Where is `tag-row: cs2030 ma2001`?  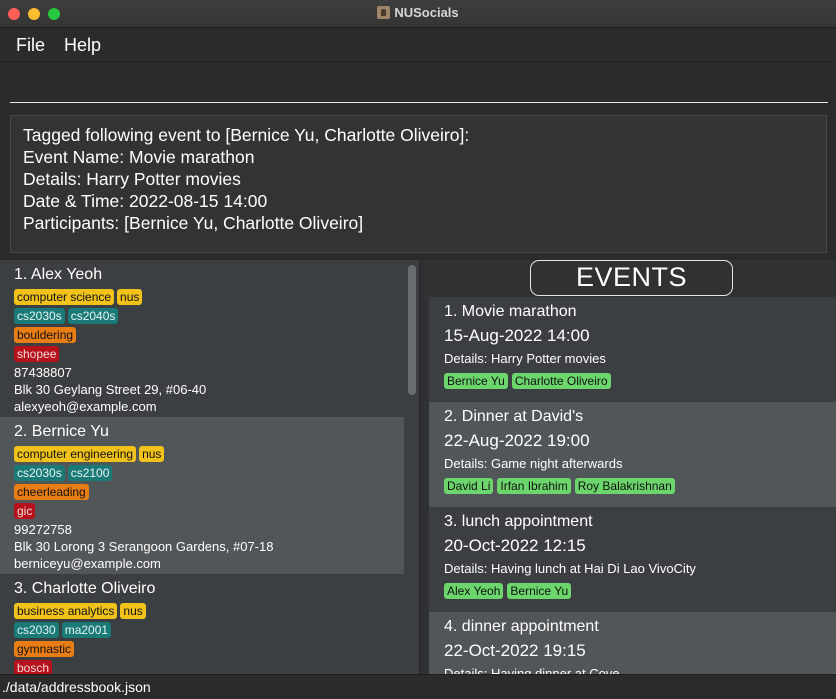 tag-row: cs2030 ma2001 is located at coordinates (202, 630).